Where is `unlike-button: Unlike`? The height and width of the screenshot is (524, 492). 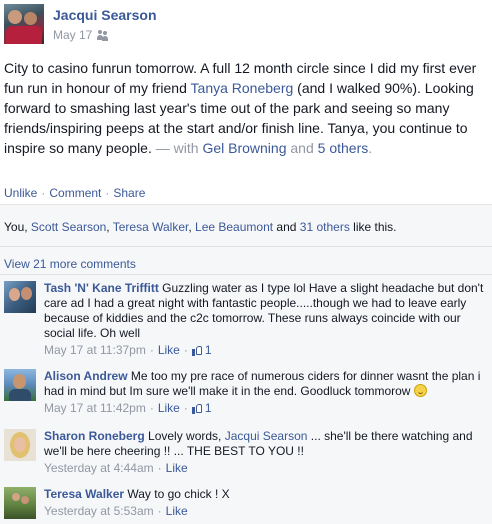 unlike-button: Unlike is located at coordinates (20, 193).